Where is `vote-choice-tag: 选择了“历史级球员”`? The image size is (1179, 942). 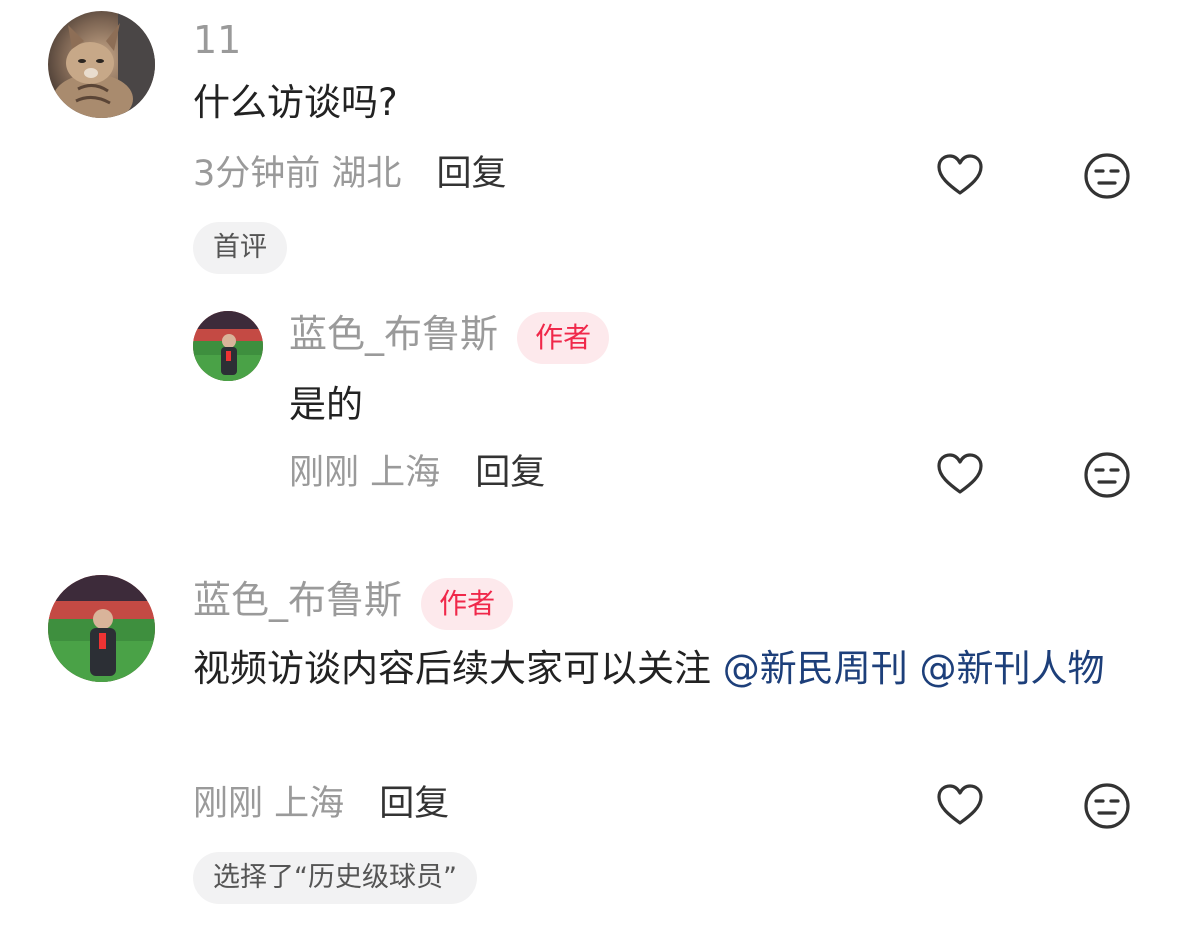 vote-choice-tag: 选择了“历史级球员” is located at coordinates (335, 878).